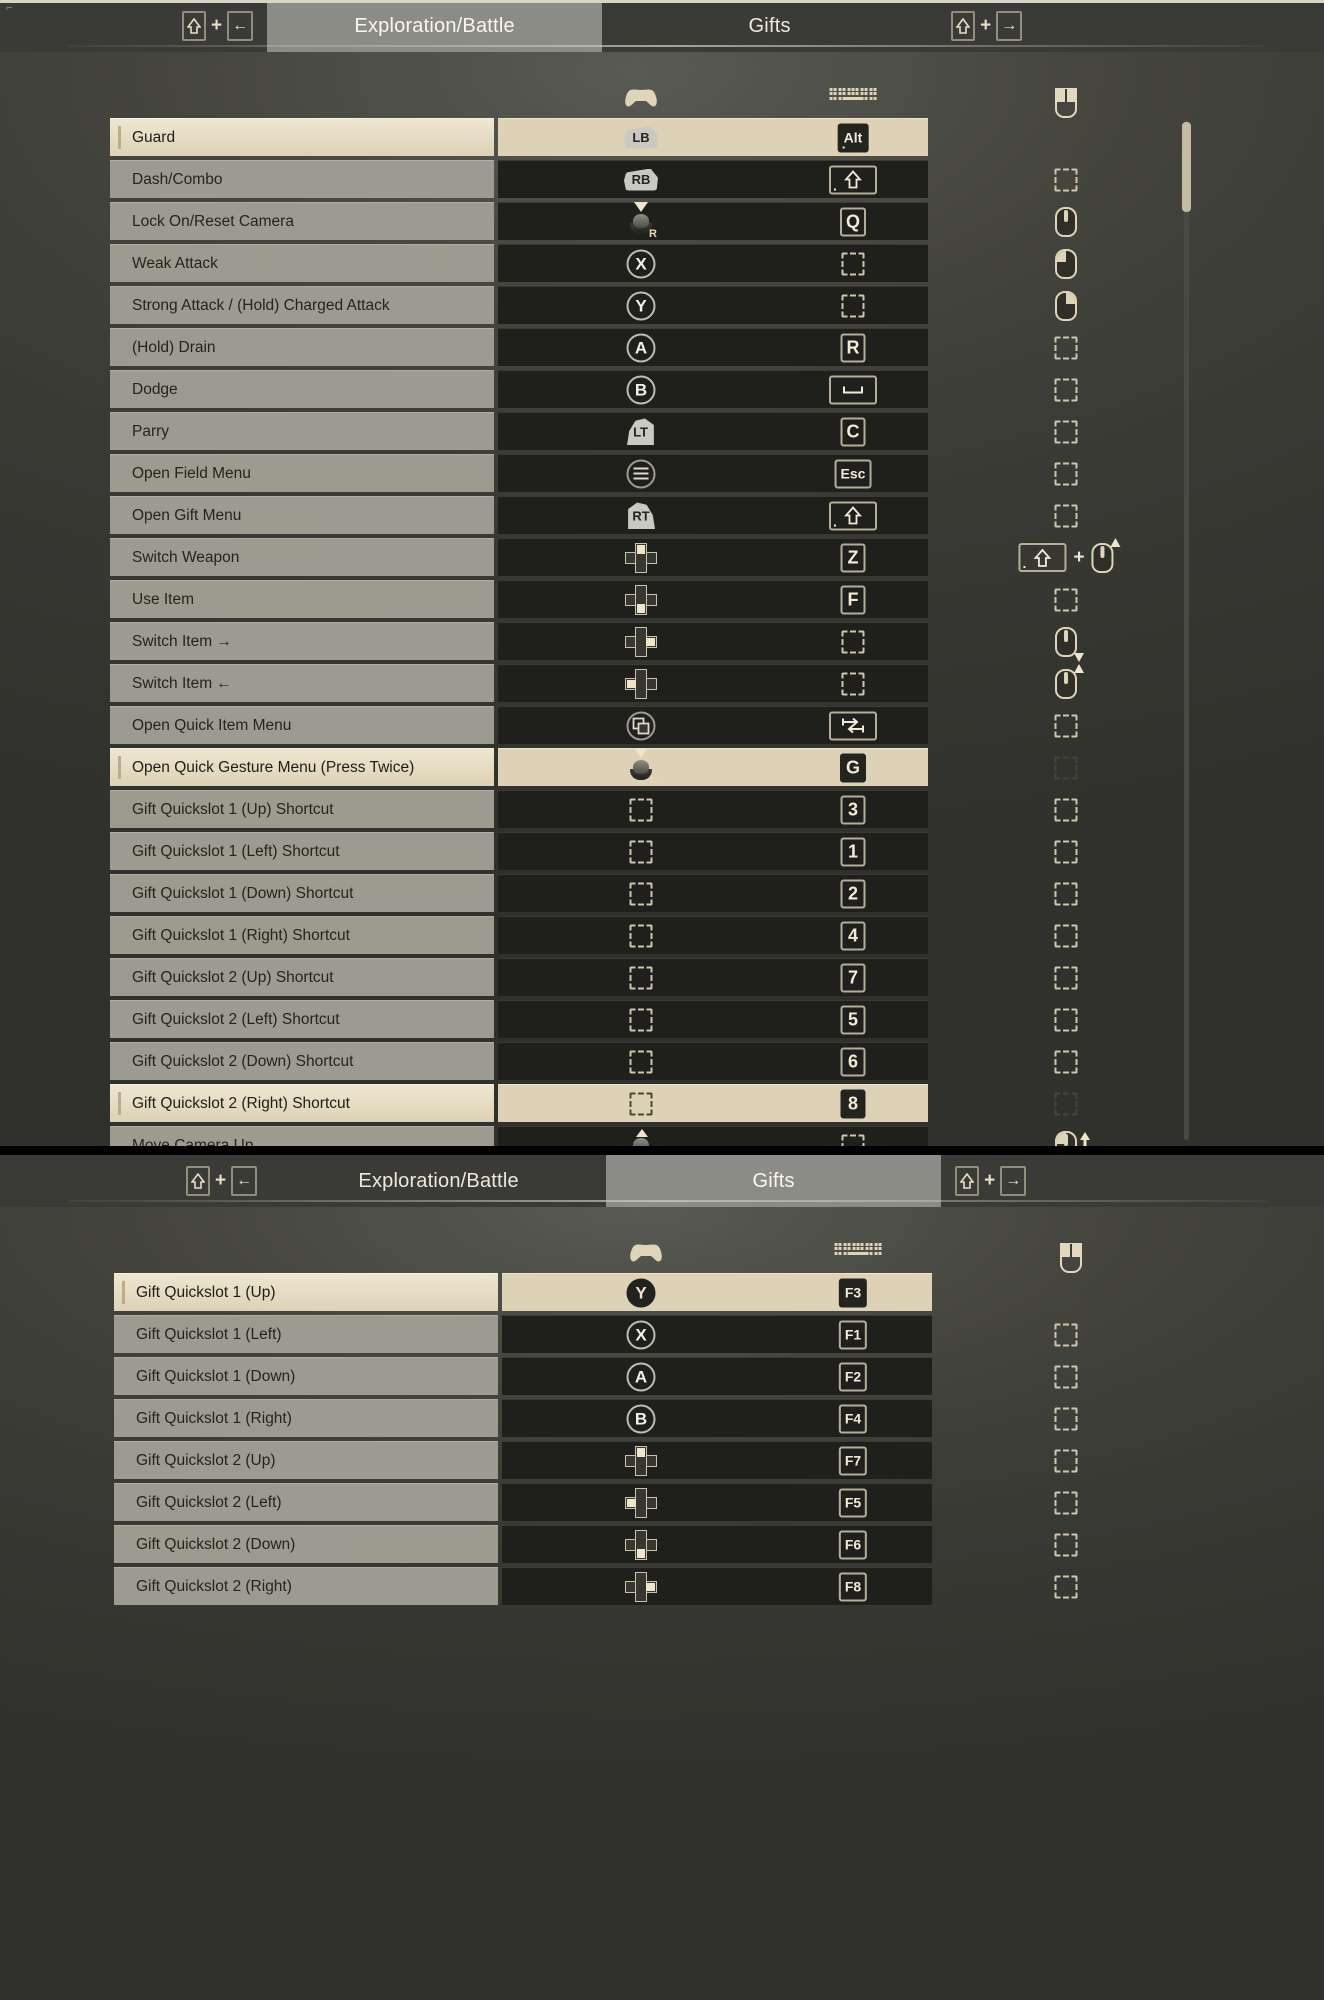 This screenshot has height=2000, width=1324. What do you see at coordinates (790, 1292) in the screenshot?
I see `row-bindings-cell: Y F3` at bounding box center [790, 1292].